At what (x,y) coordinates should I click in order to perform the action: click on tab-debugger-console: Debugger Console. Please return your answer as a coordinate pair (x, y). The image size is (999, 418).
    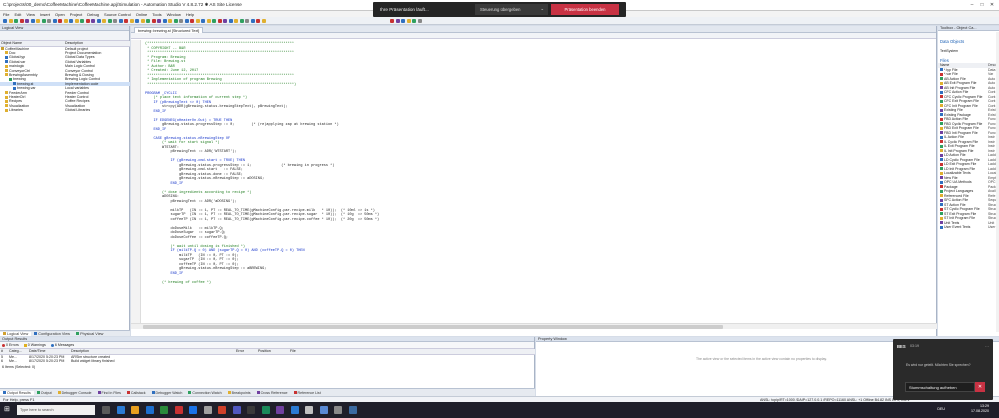
    Looking at the image, I should click on (75, 393).